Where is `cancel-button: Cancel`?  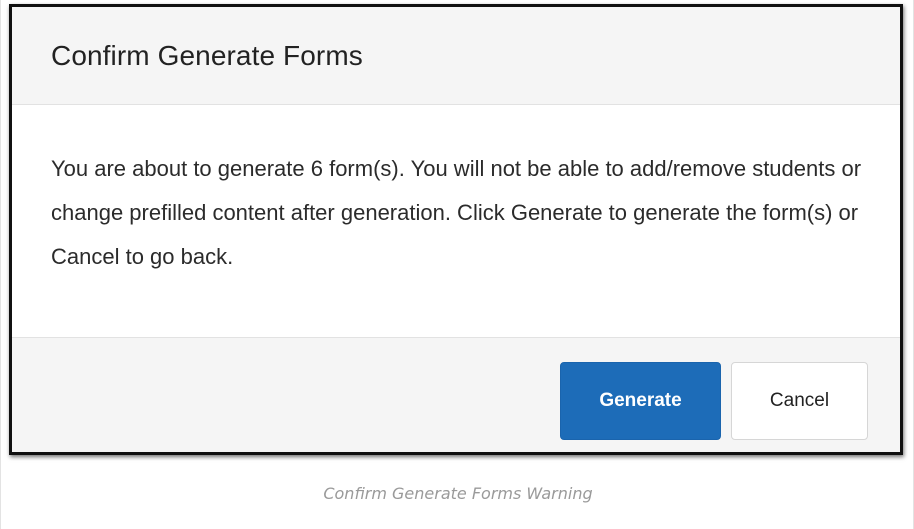
cancel-button: Cancel is located at coordinates (799, 401).